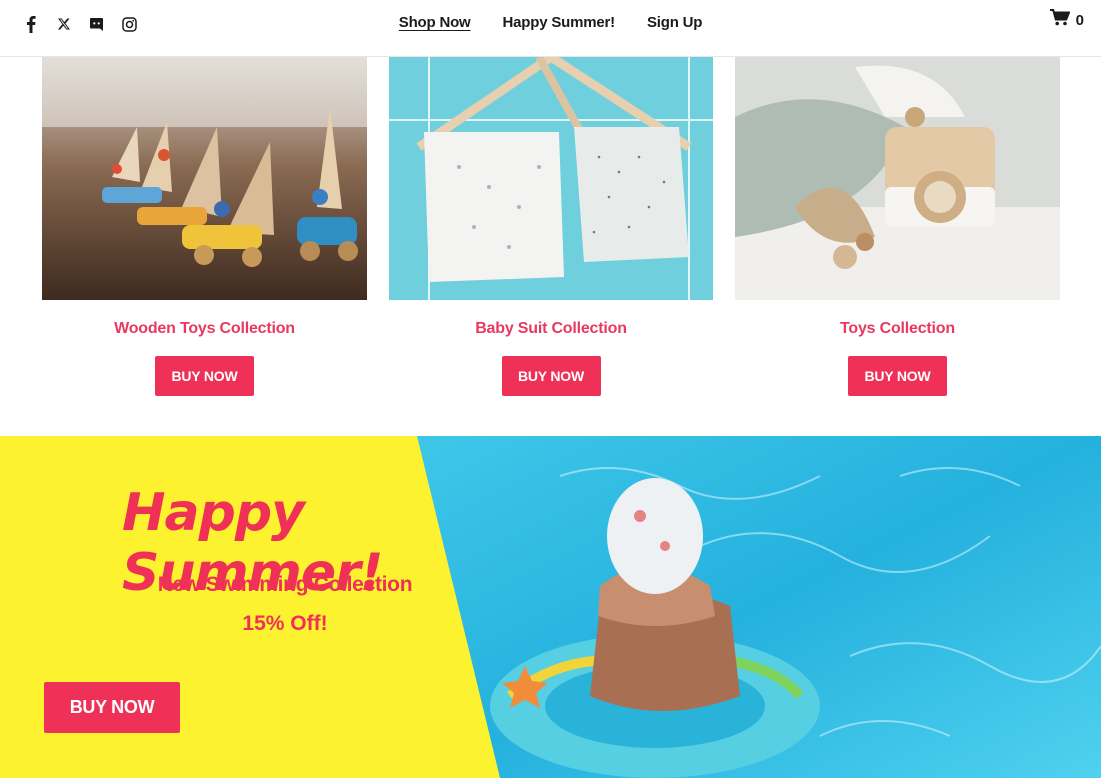  I want to click on collection-card-toys: Toys Collection BUY NOW, so click(897, 226).